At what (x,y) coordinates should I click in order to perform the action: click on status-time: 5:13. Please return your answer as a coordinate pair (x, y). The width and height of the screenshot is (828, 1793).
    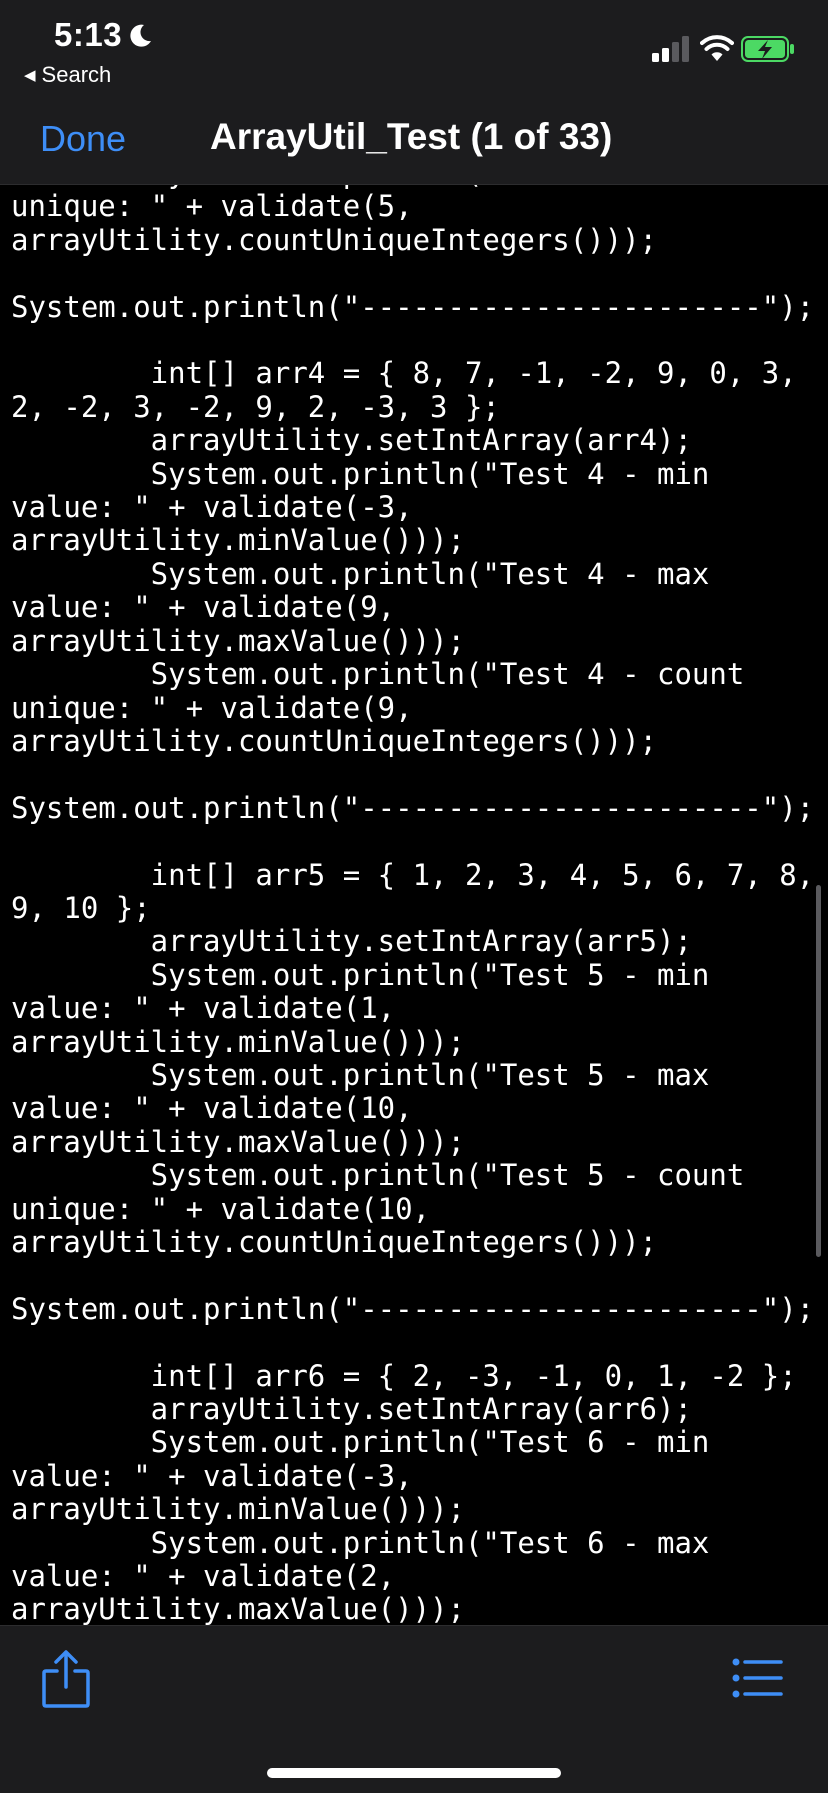
    Looking at the image, I should click on (88, 34).